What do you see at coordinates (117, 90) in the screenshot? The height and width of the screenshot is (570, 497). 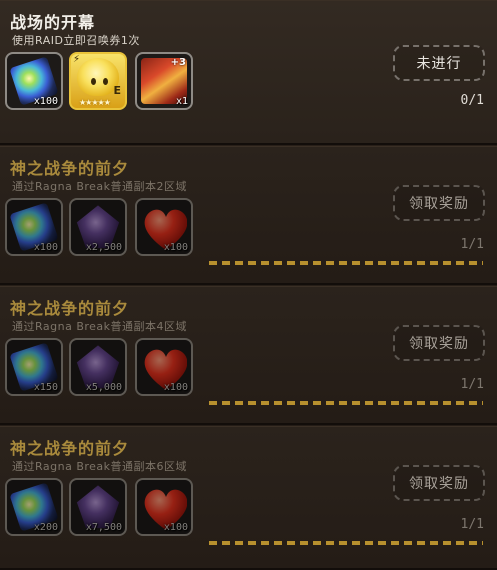 I see `pet-grade-mark: E` at bounding box center [117, 90].